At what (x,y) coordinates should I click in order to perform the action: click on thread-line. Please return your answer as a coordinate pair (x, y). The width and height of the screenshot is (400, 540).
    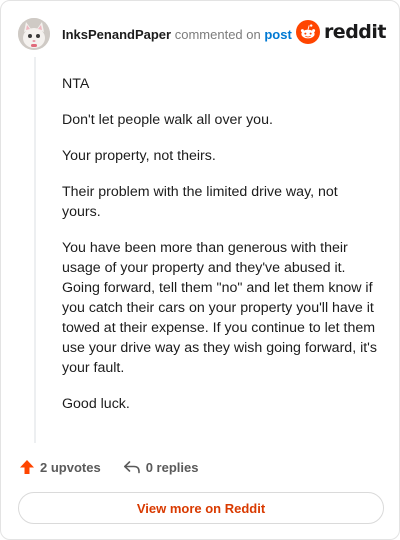
    Looking at the image, I should click on (35, 250).